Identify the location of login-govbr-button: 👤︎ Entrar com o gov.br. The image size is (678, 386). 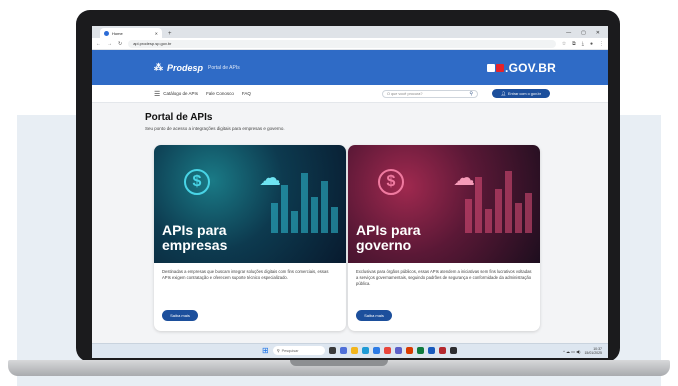
(521, 93).